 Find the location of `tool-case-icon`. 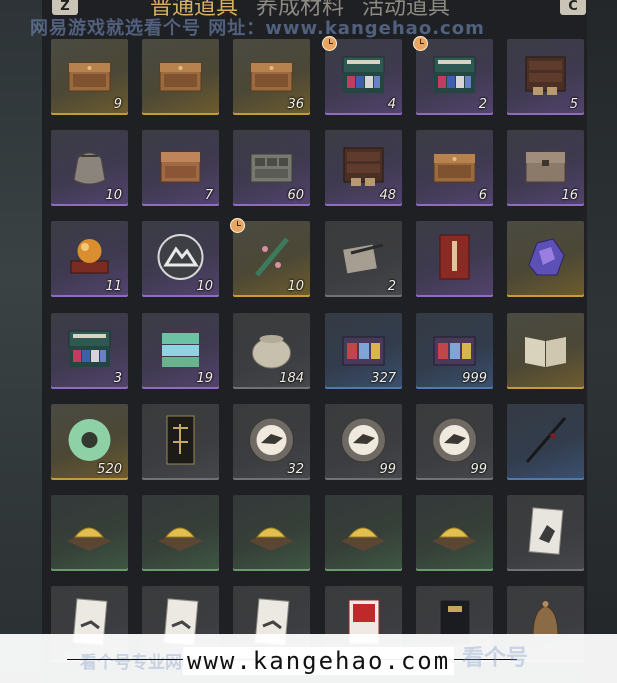

tool-case-icon is located at coordinates (271, 166).